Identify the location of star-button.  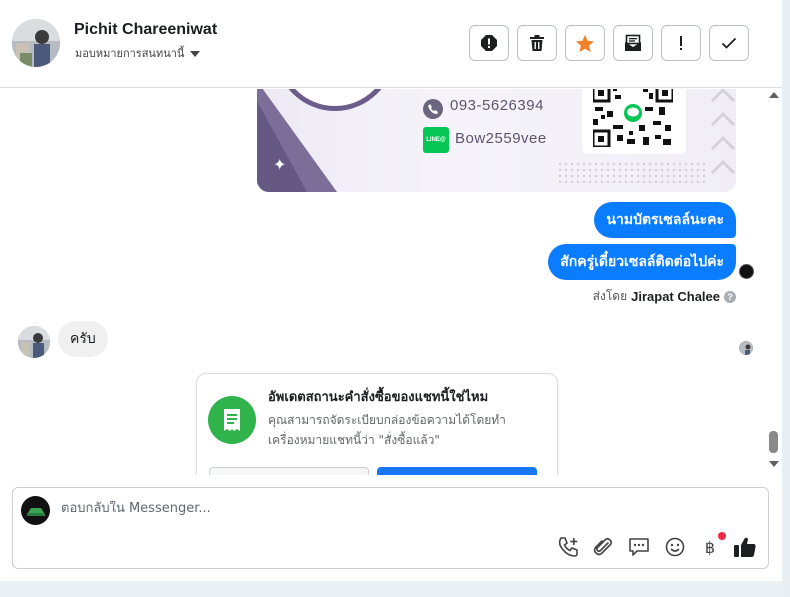
(585, 43).